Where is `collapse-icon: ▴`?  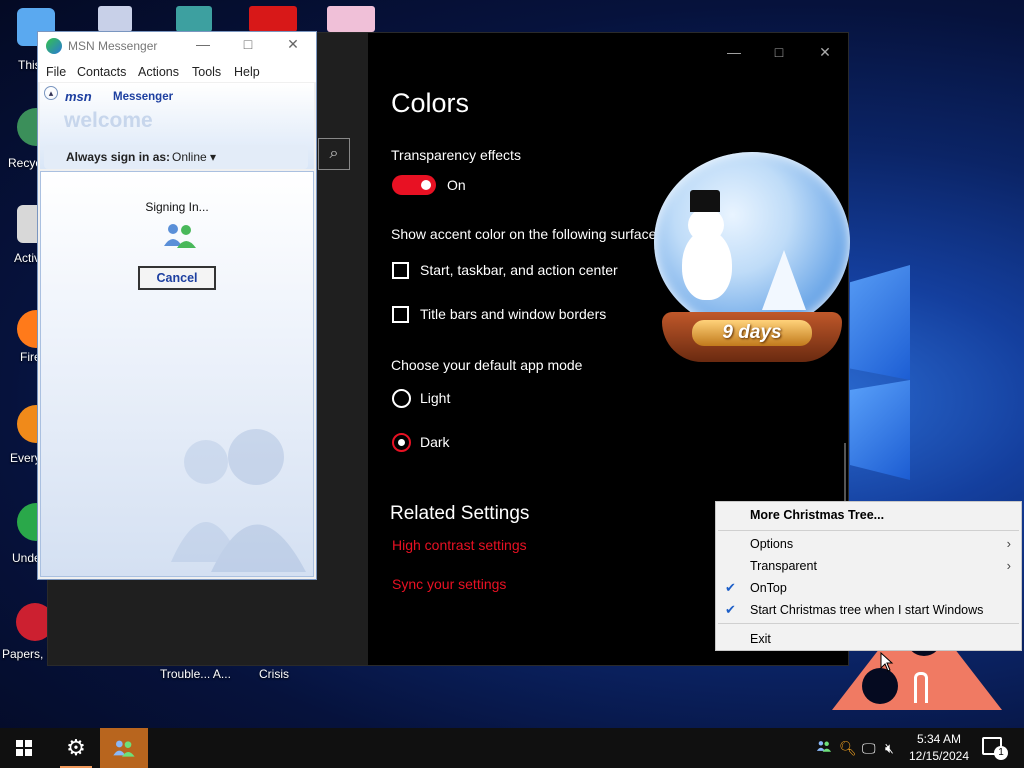
collapse-icon: ▴ is located at coordinates (51, 93).